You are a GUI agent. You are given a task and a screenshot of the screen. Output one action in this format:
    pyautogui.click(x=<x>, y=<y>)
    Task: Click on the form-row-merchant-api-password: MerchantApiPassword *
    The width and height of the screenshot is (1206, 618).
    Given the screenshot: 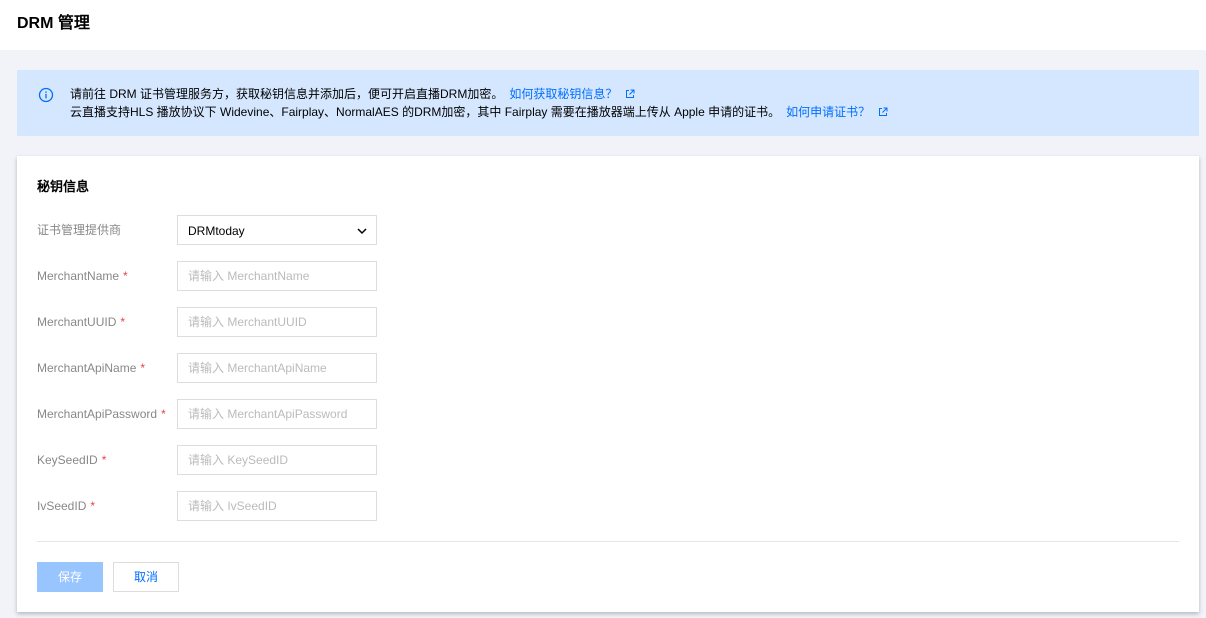 What is the action you would take?
    pyautogui.click(x=237, y=414)
    